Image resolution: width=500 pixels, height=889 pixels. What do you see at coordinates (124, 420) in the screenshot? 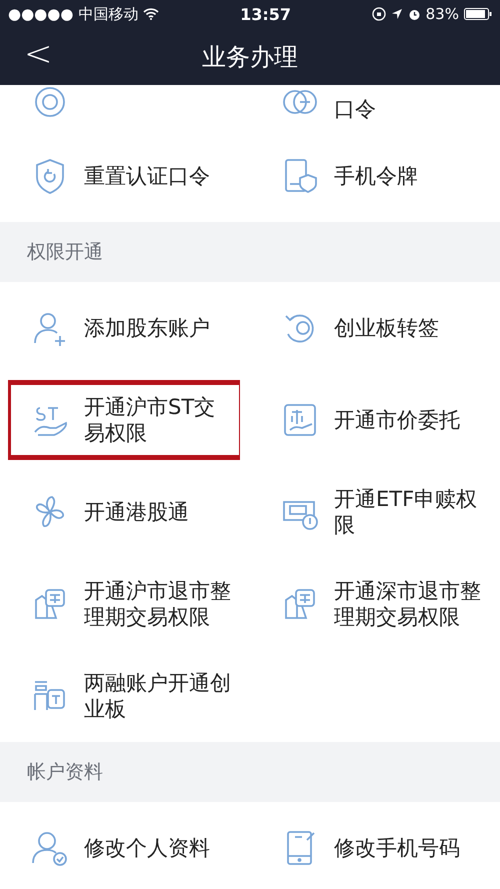
I see `highlighted-menu-item: 开通沪市ST交易权限` at bounding box center [124, 420].